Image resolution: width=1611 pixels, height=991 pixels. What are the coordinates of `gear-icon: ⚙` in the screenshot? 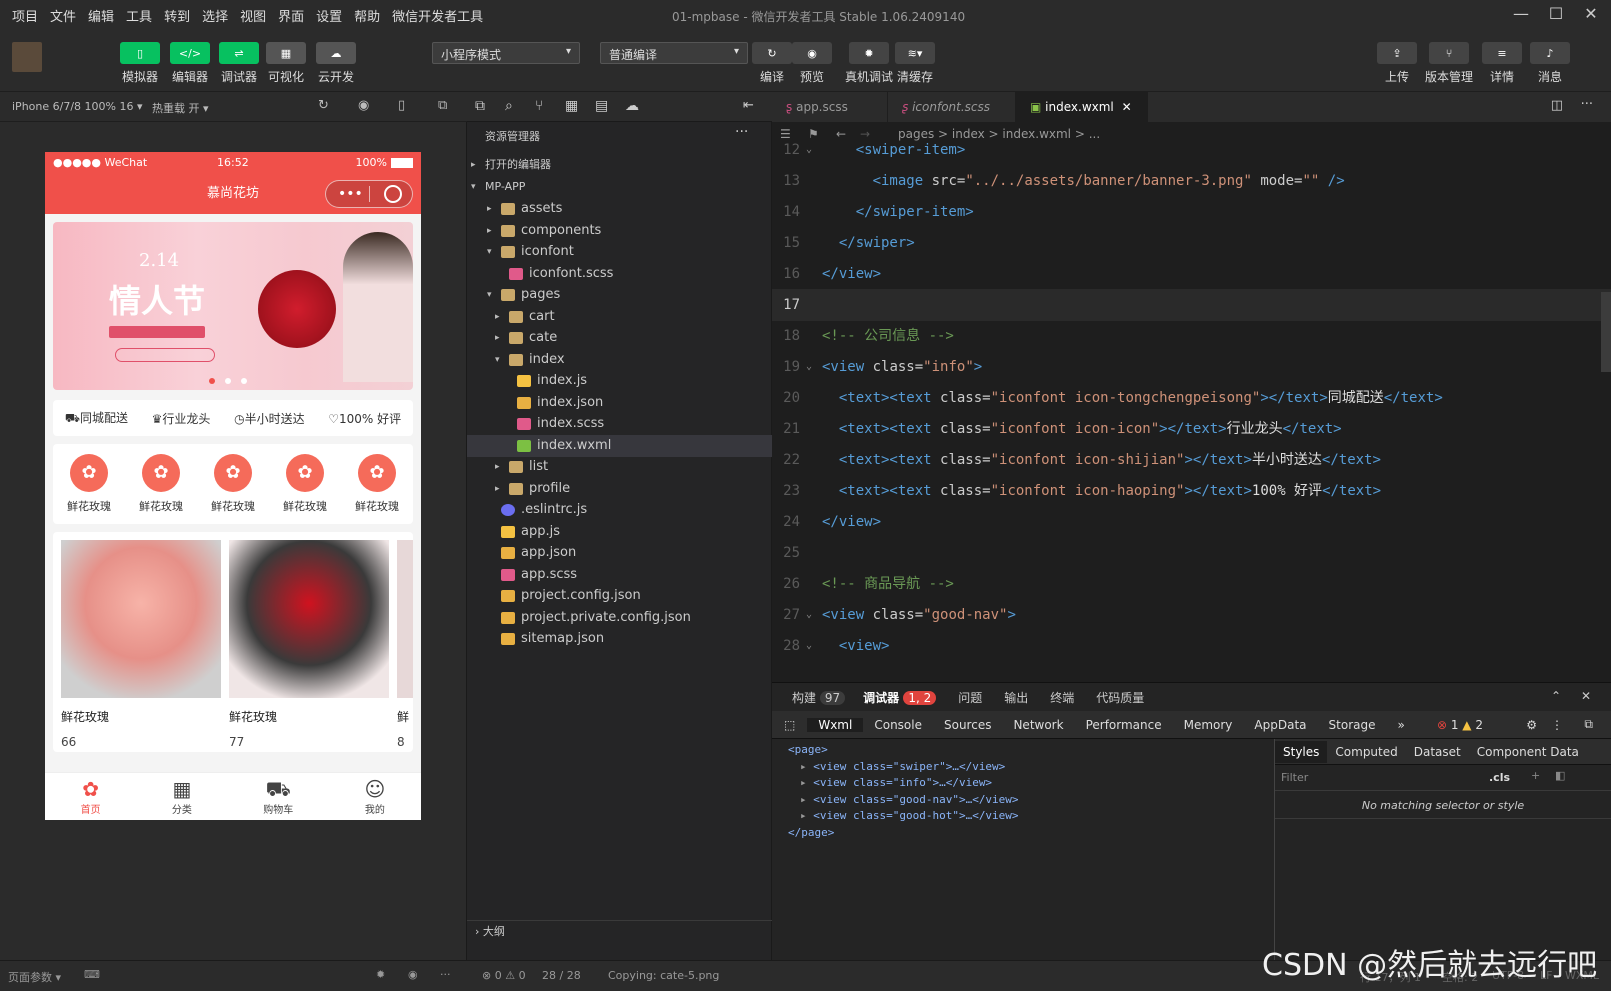 It's located at (1531, 725).